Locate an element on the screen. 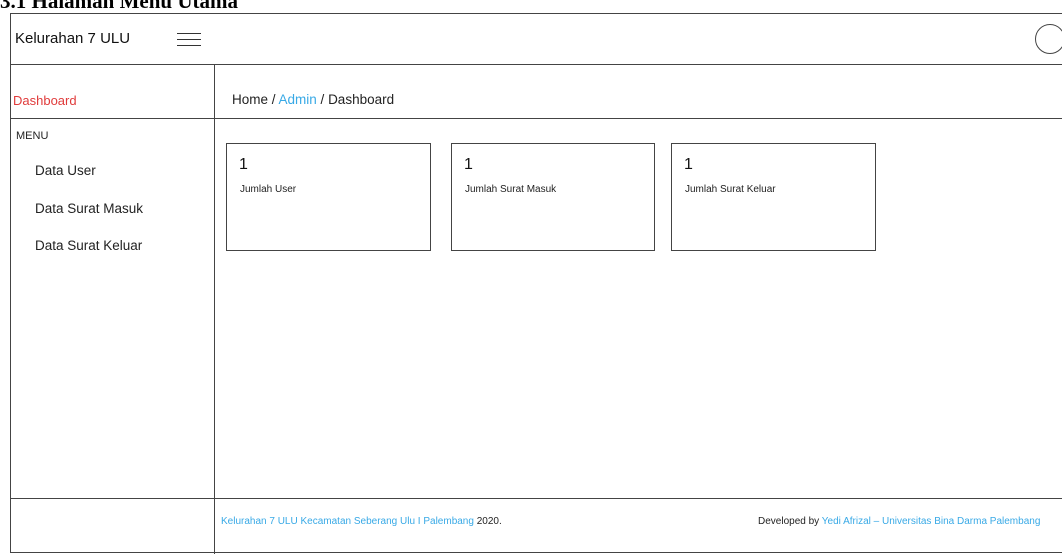 The height and width of the screenshot is (554, 1062). breadcrumb: Home / Admin / Dashboard is located at coordinates (313, 99).